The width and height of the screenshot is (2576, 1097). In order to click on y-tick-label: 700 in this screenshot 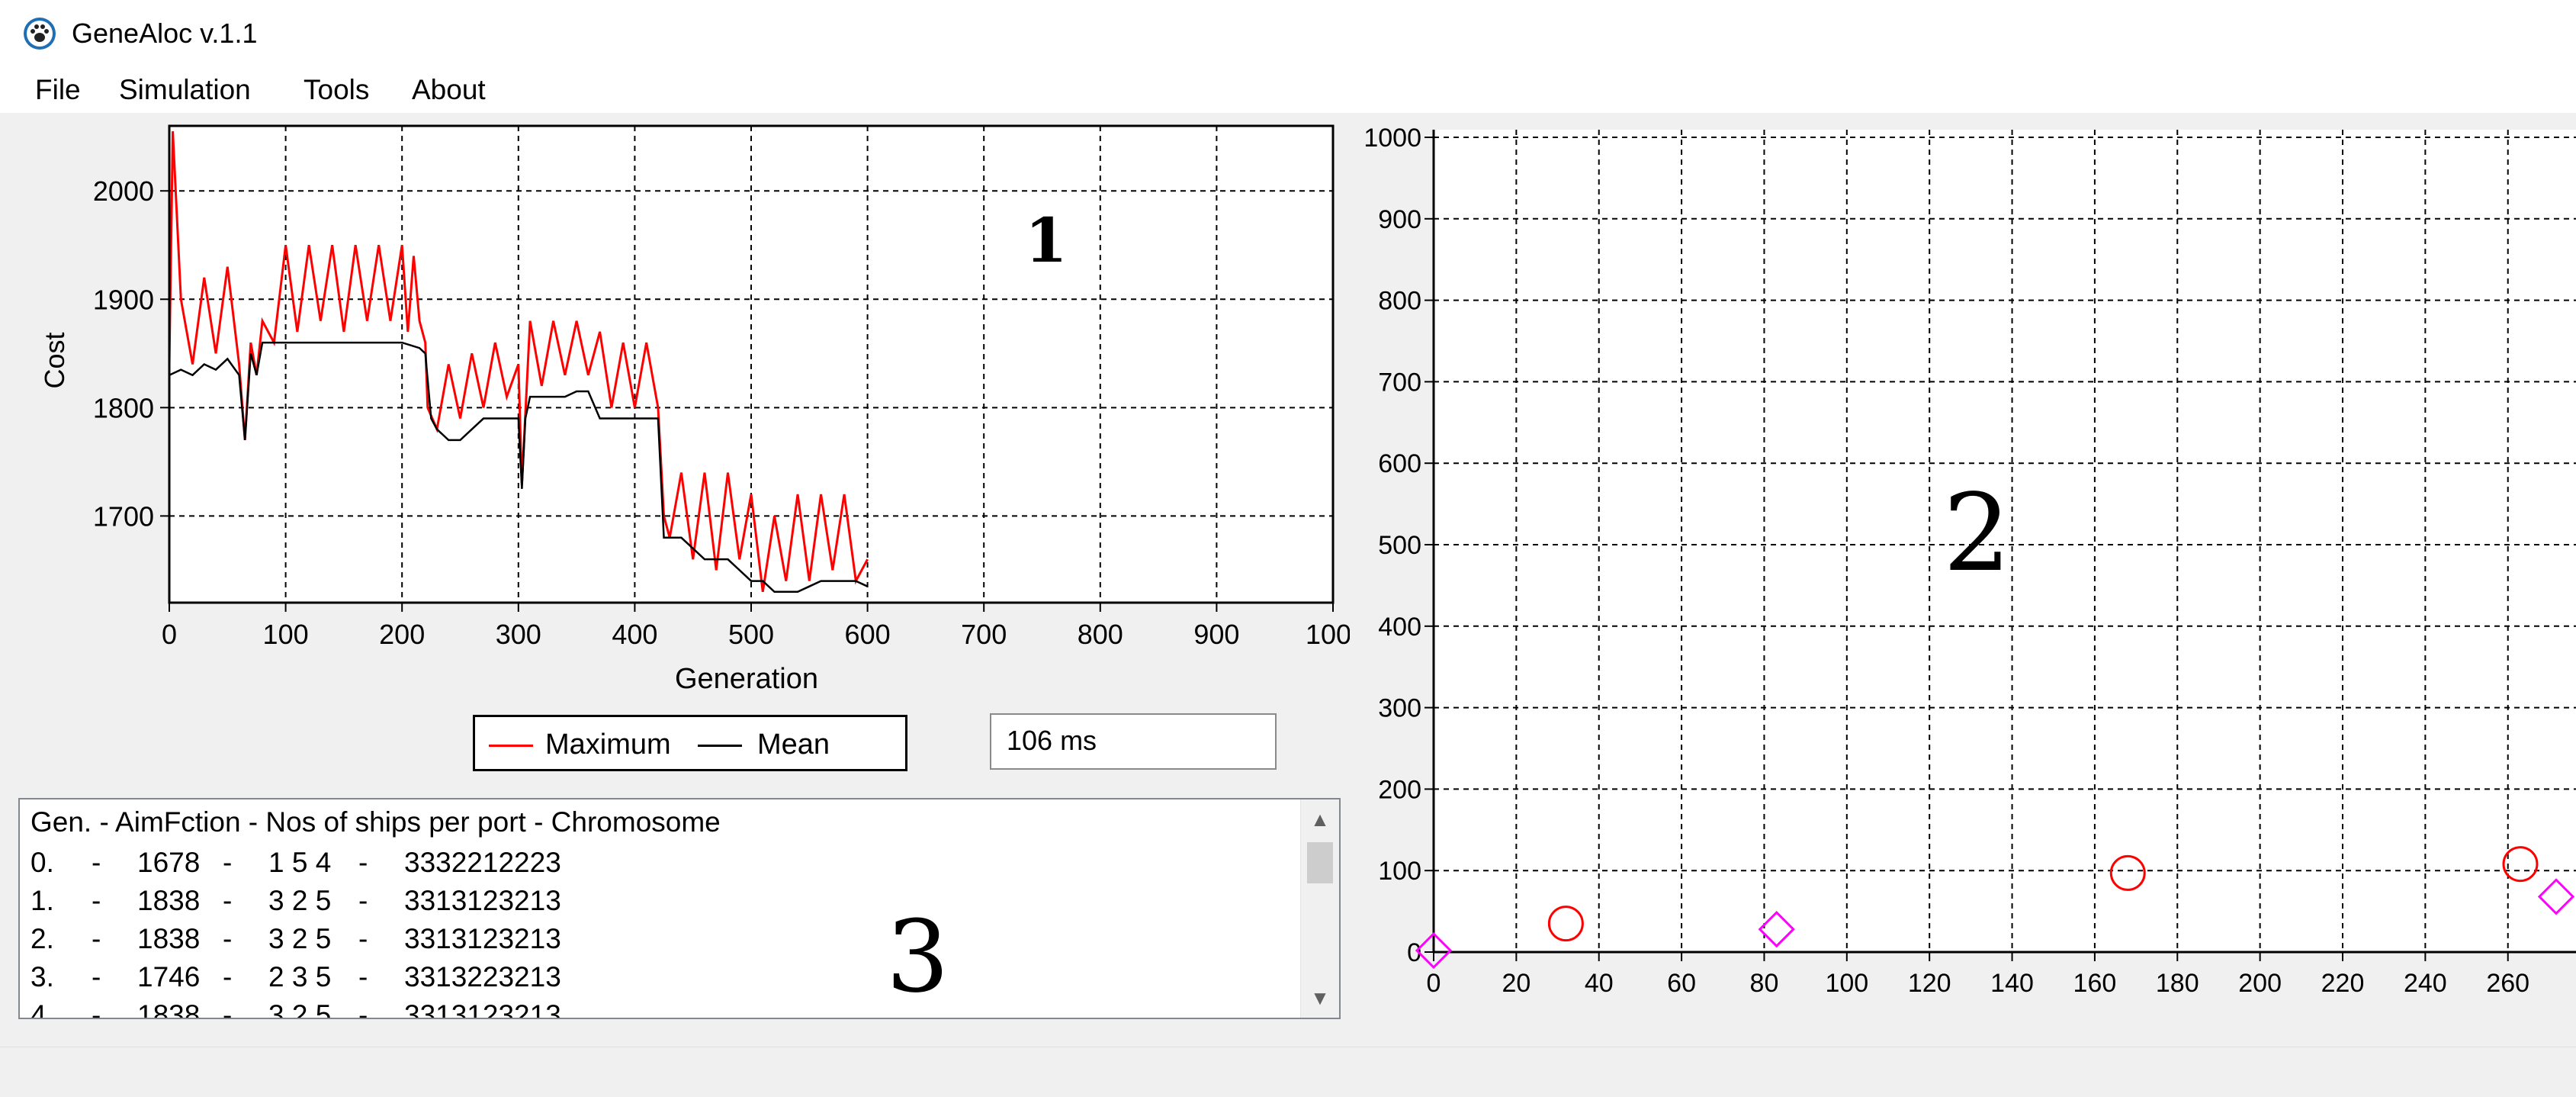, I will do `click(1399, 382)`.